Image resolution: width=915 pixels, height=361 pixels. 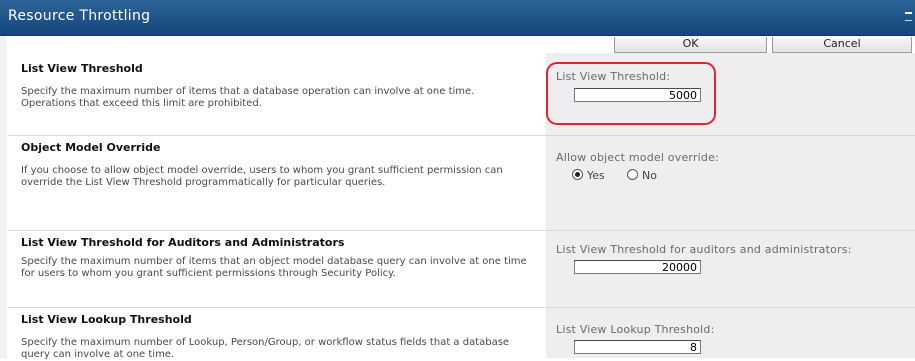 What do you see at coordinates (632, 174) in the screenshot?
I see `radio-unselected-icon` at bounding box center [632, 174].